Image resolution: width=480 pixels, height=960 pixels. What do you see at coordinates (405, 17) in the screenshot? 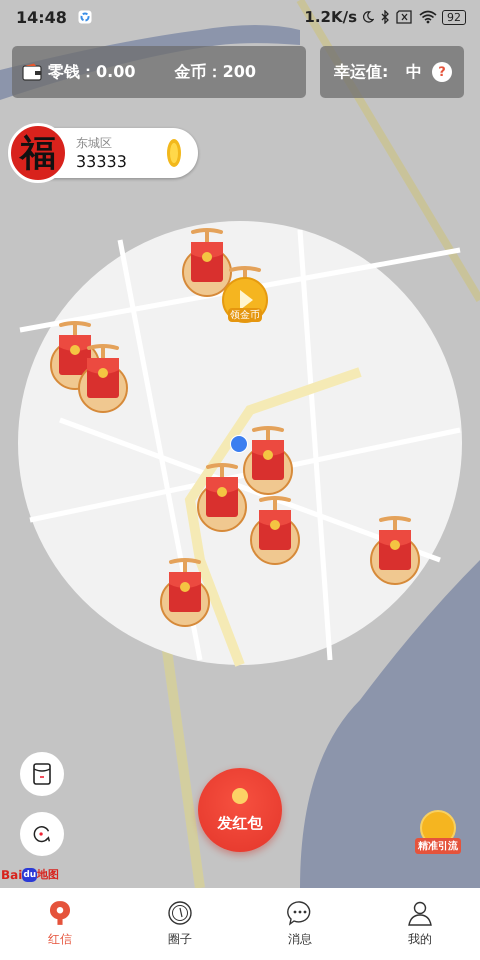
I see `no-sim-icon` at bounding box center [405, 17].